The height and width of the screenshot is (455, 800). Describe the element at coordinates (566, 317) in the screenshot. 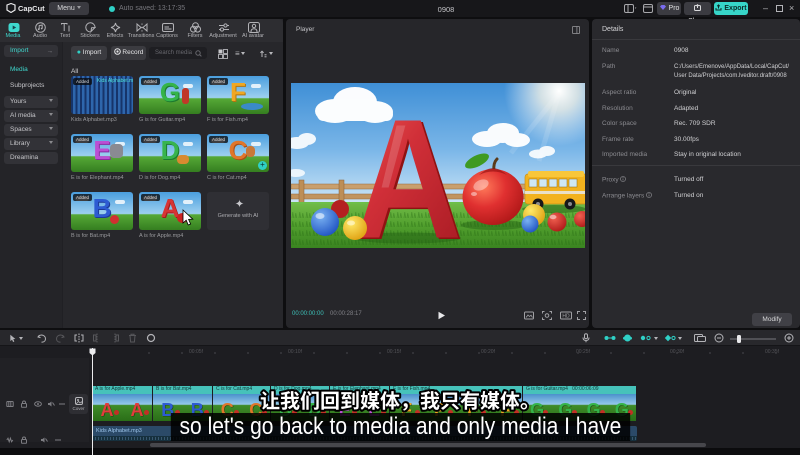

I see `svg-text: HD` at that location.